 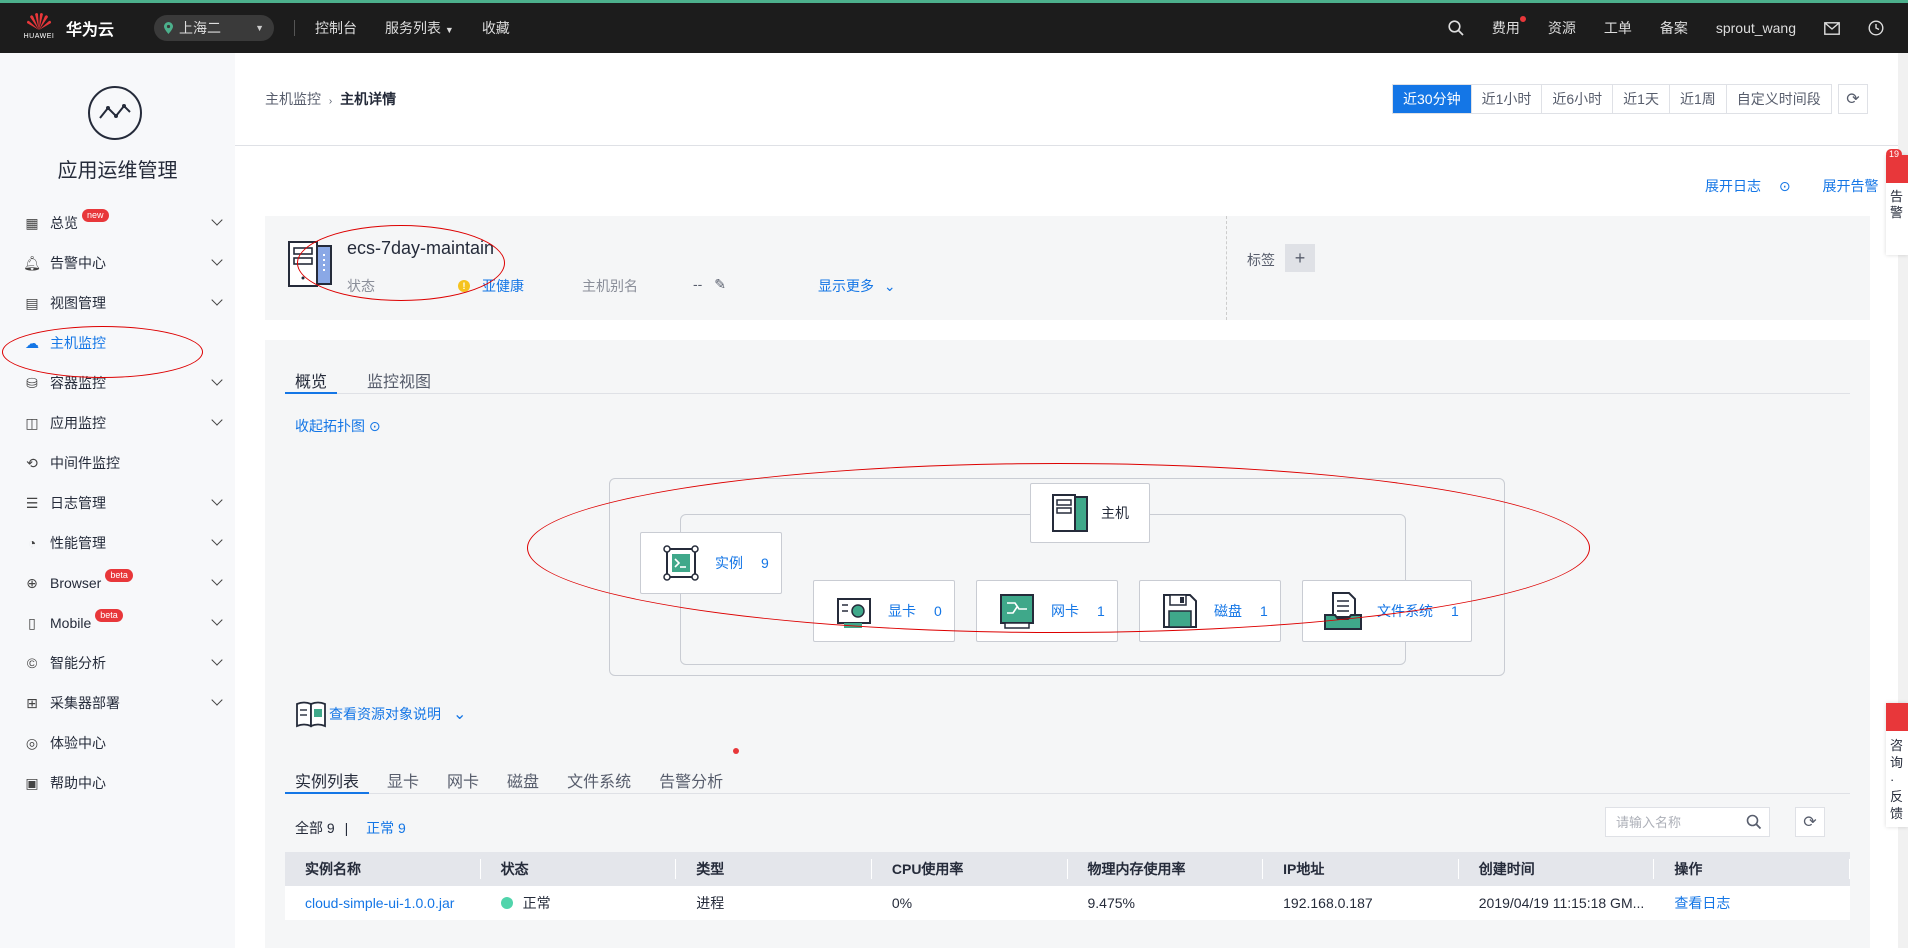 What do you see at coordinates (32, 663) in the screenshot?
I see `analysis-icon: ©` at bounding box center [32, 663].